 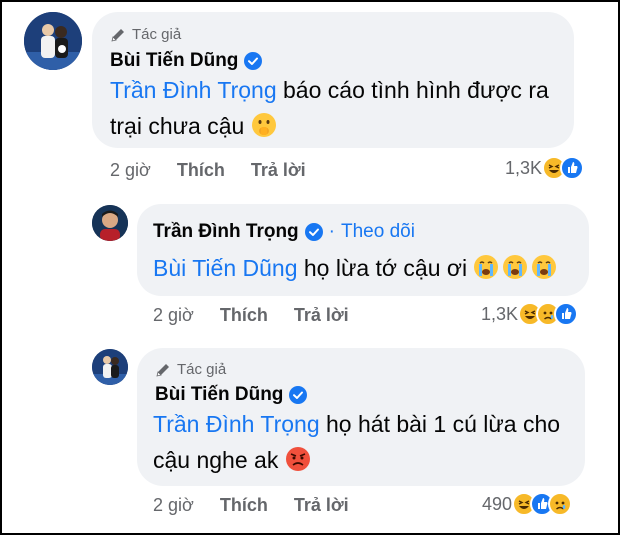 I want to click on comment-text-line1: báo cáo tình hình được ra, so click(x=412, y=90).